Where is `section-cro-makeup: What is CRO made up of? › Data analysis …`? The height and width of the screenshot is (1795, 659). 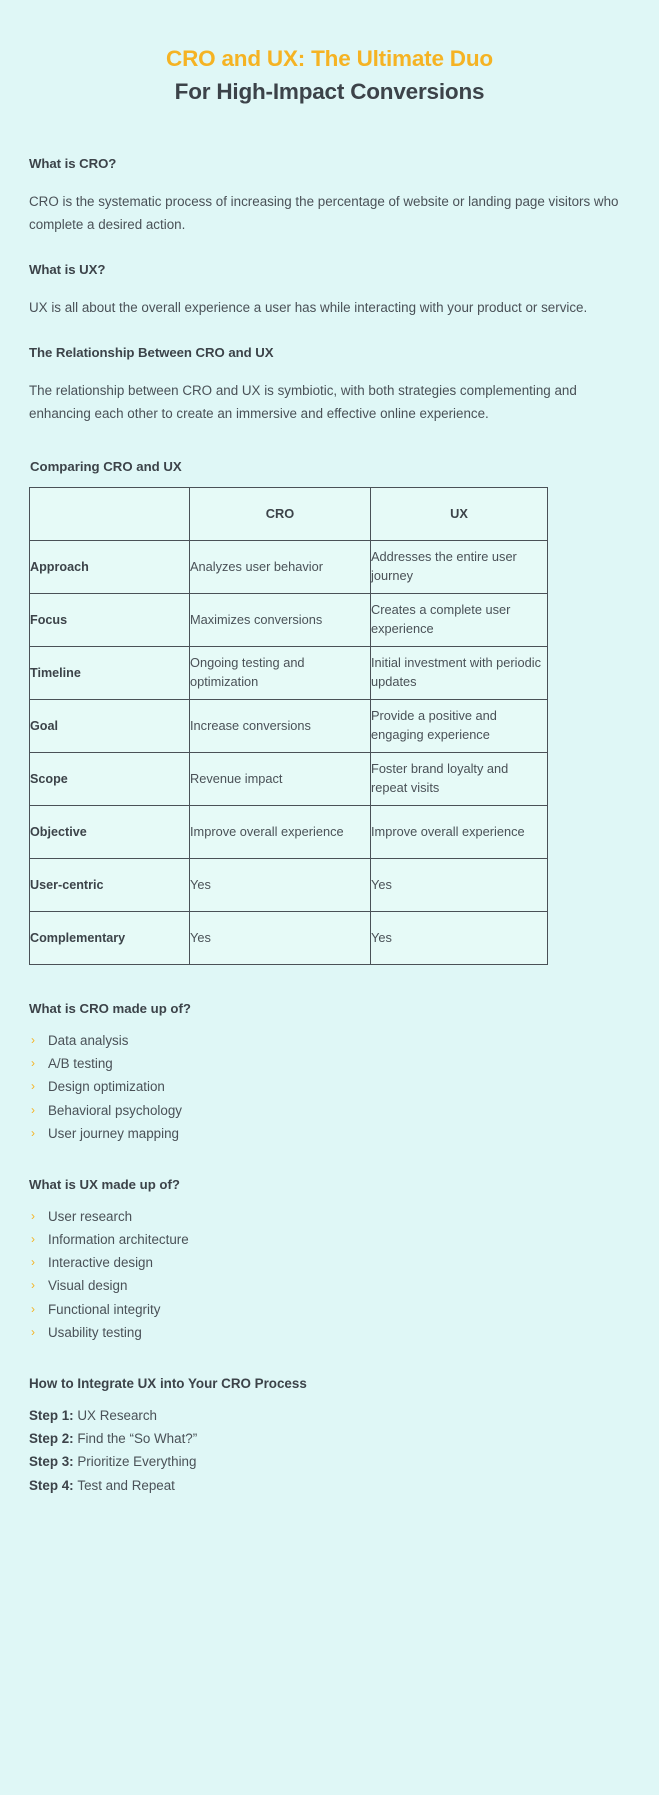
section-cro-makeup: What is CRO made up of? › Data analysis … is located at coordinates (326, 1073).